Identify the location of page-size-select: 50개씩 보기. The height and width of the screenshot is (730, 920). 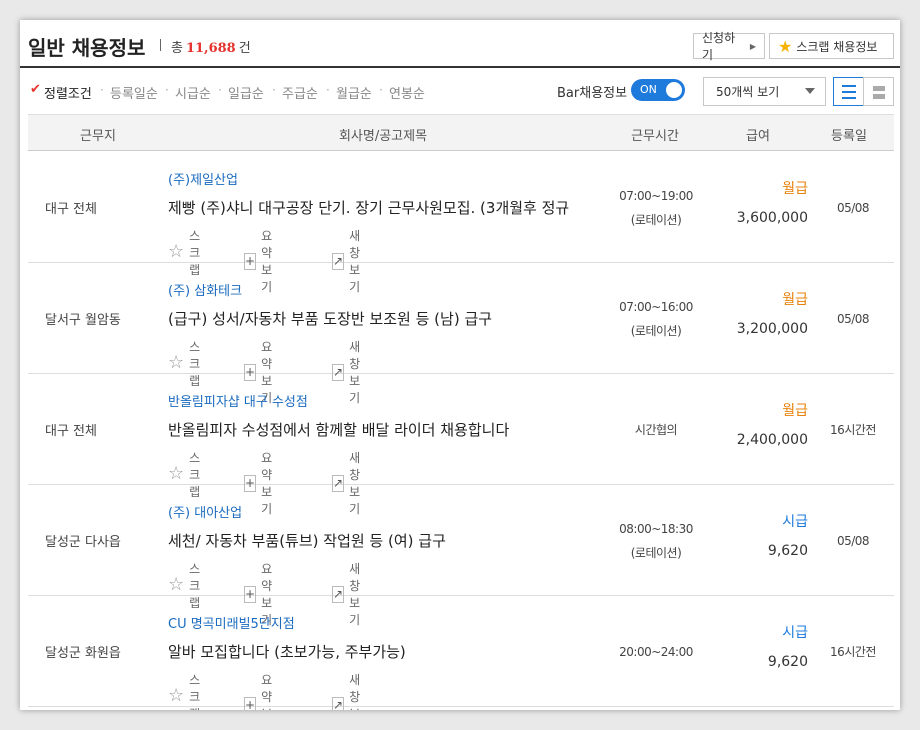
(764, 91).